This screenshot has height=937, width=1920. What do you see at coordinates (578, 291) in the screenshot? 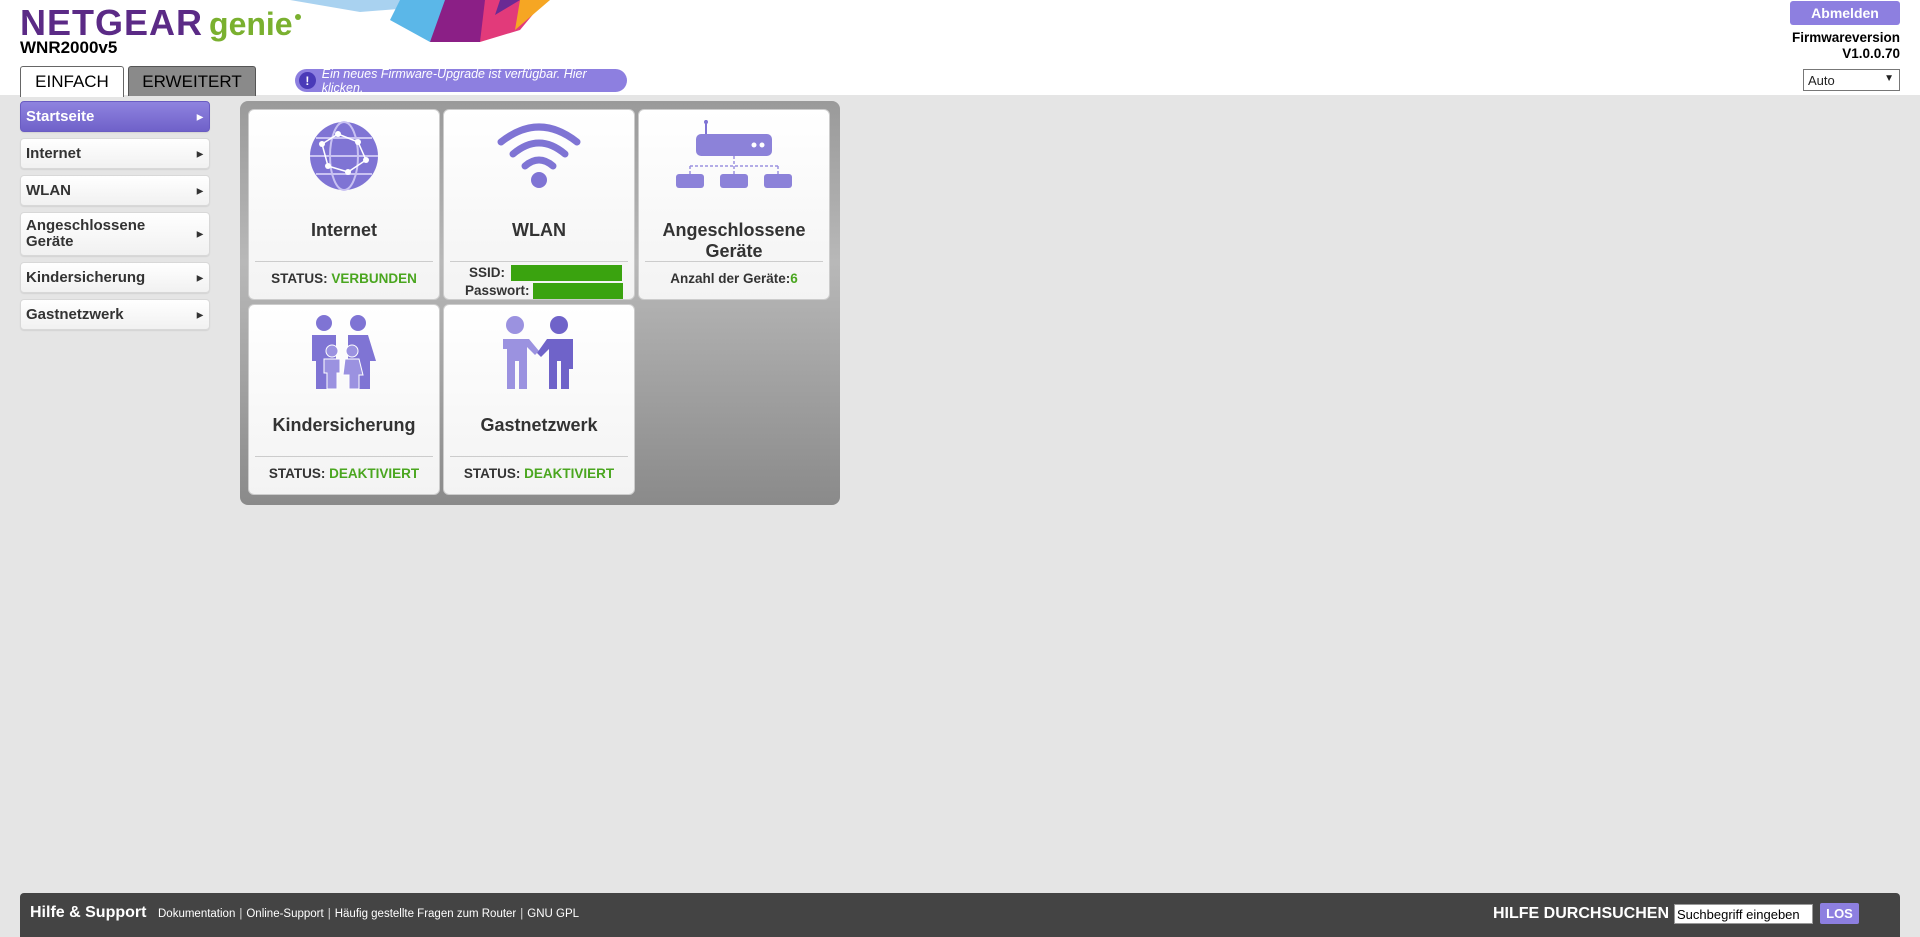
I see `password-value-redacted` at bounding box center [578, 291].